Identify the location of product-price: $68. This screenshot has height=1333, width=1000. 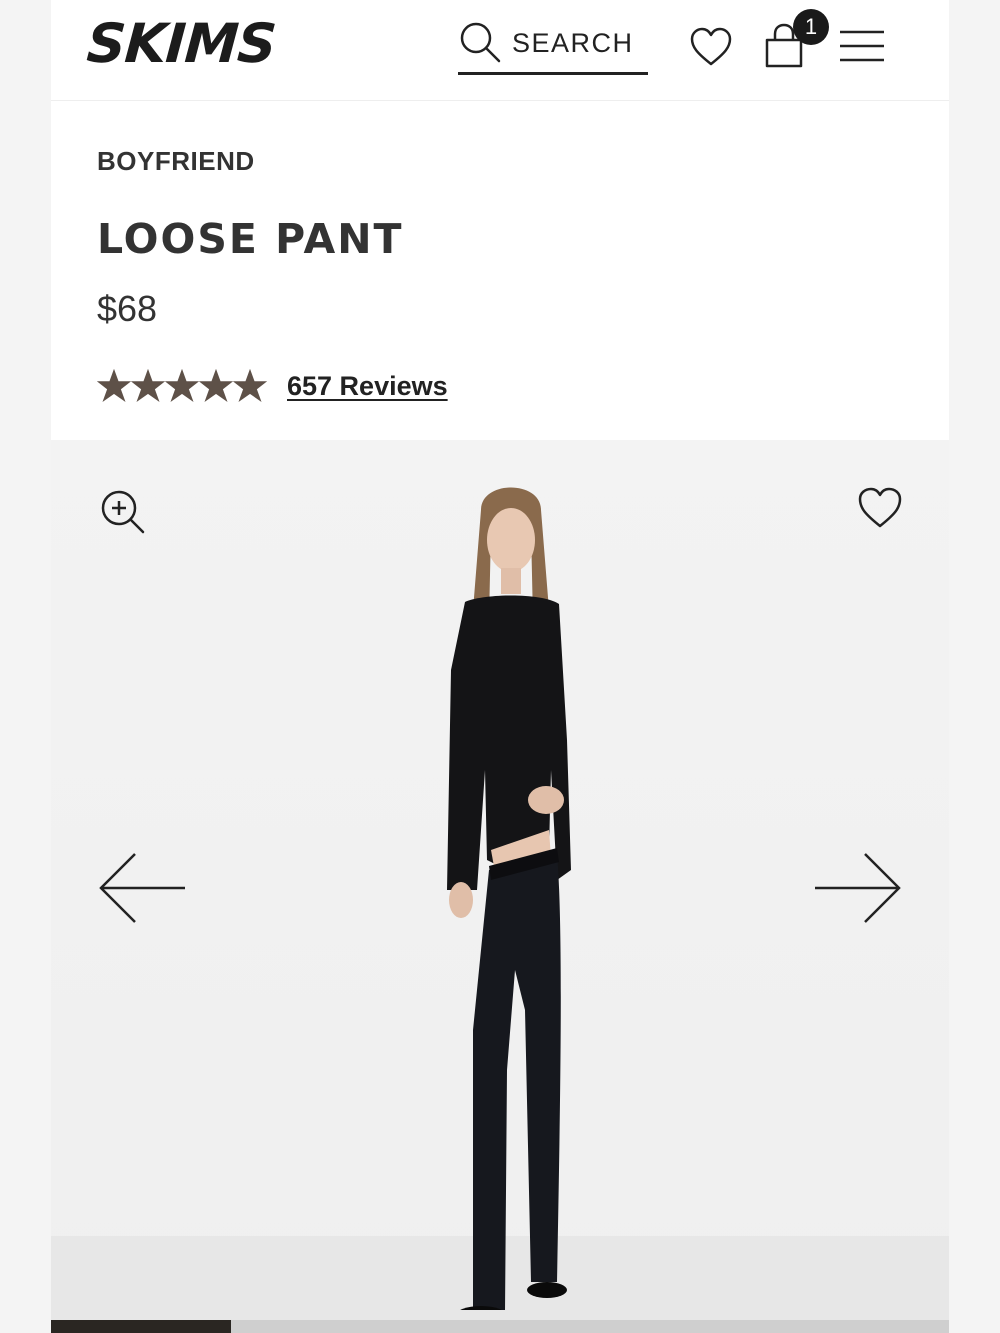
(127, 308).